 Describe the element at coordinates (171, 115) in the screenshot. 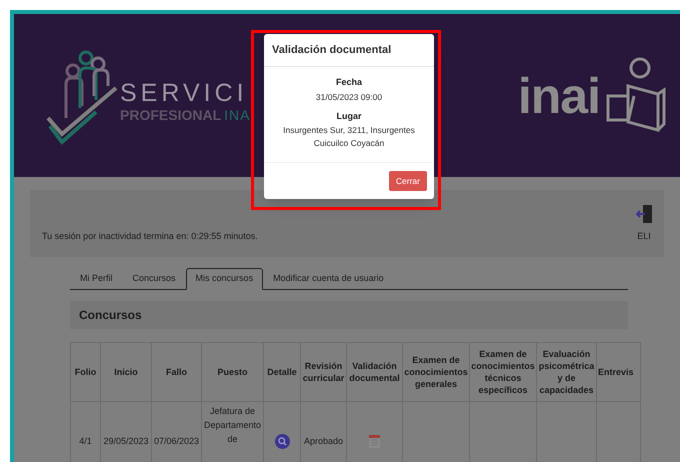

I see `brand-subtitle: PROFESIONAL` at that location.